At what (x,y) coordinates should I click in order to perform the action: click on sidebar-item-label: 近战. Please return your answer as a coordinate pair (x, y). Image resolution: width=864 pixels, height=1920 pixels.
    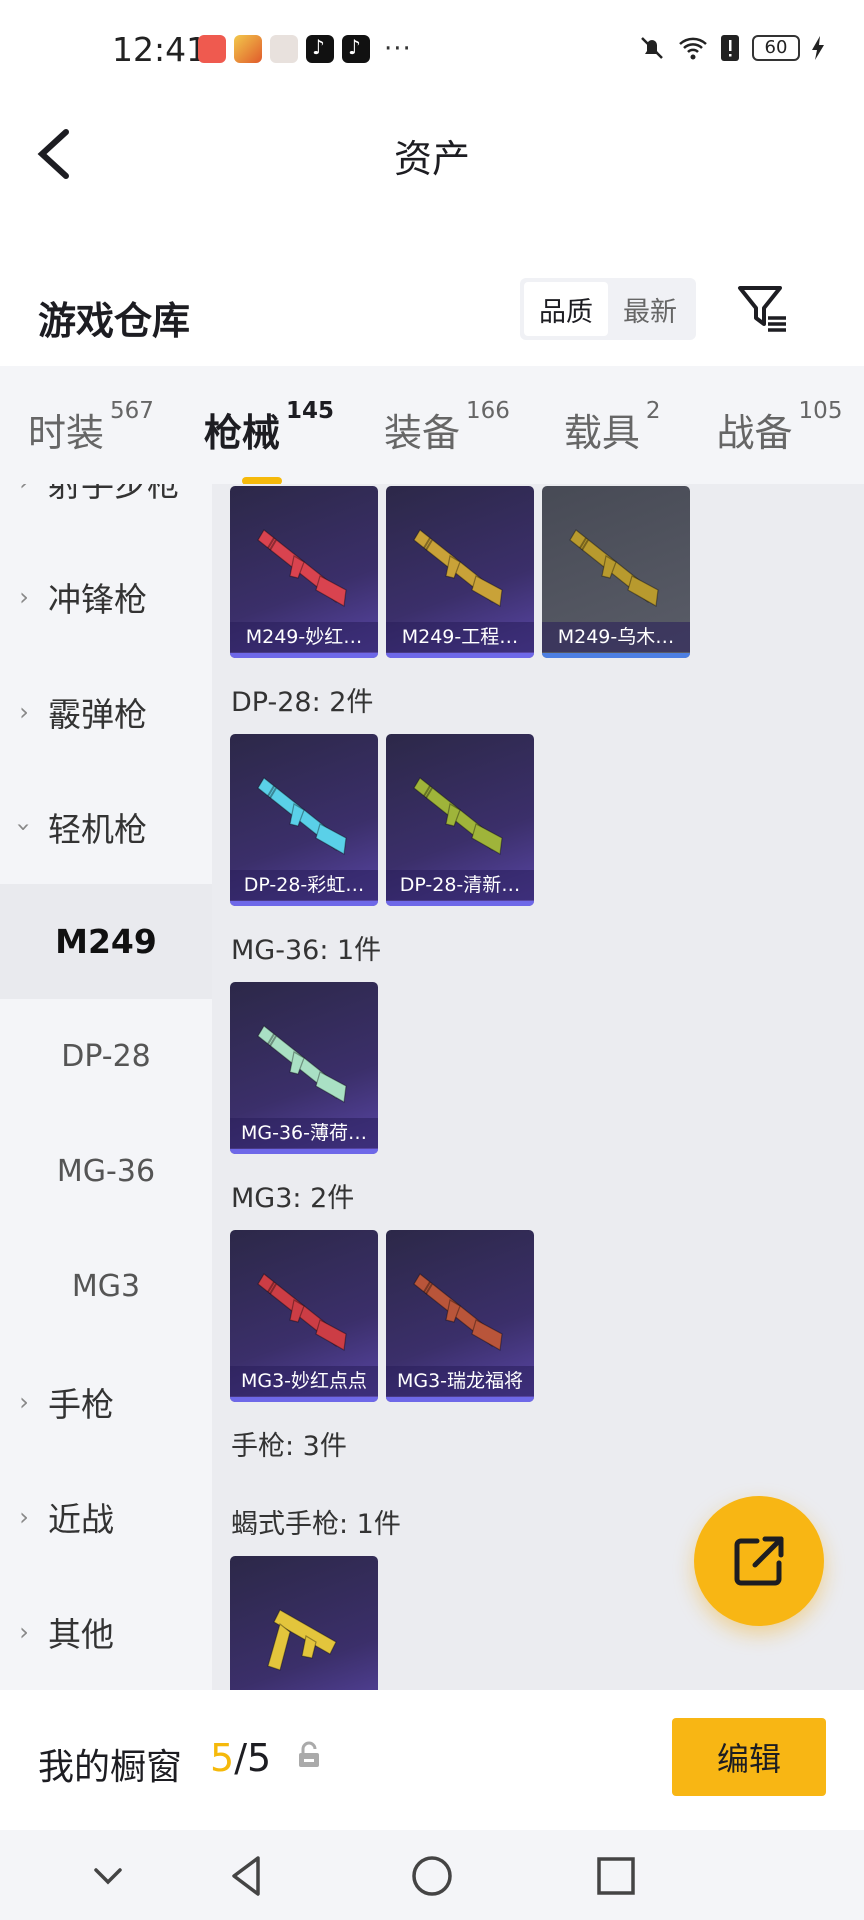
    Looking at the image, I should click on (81, 1519).